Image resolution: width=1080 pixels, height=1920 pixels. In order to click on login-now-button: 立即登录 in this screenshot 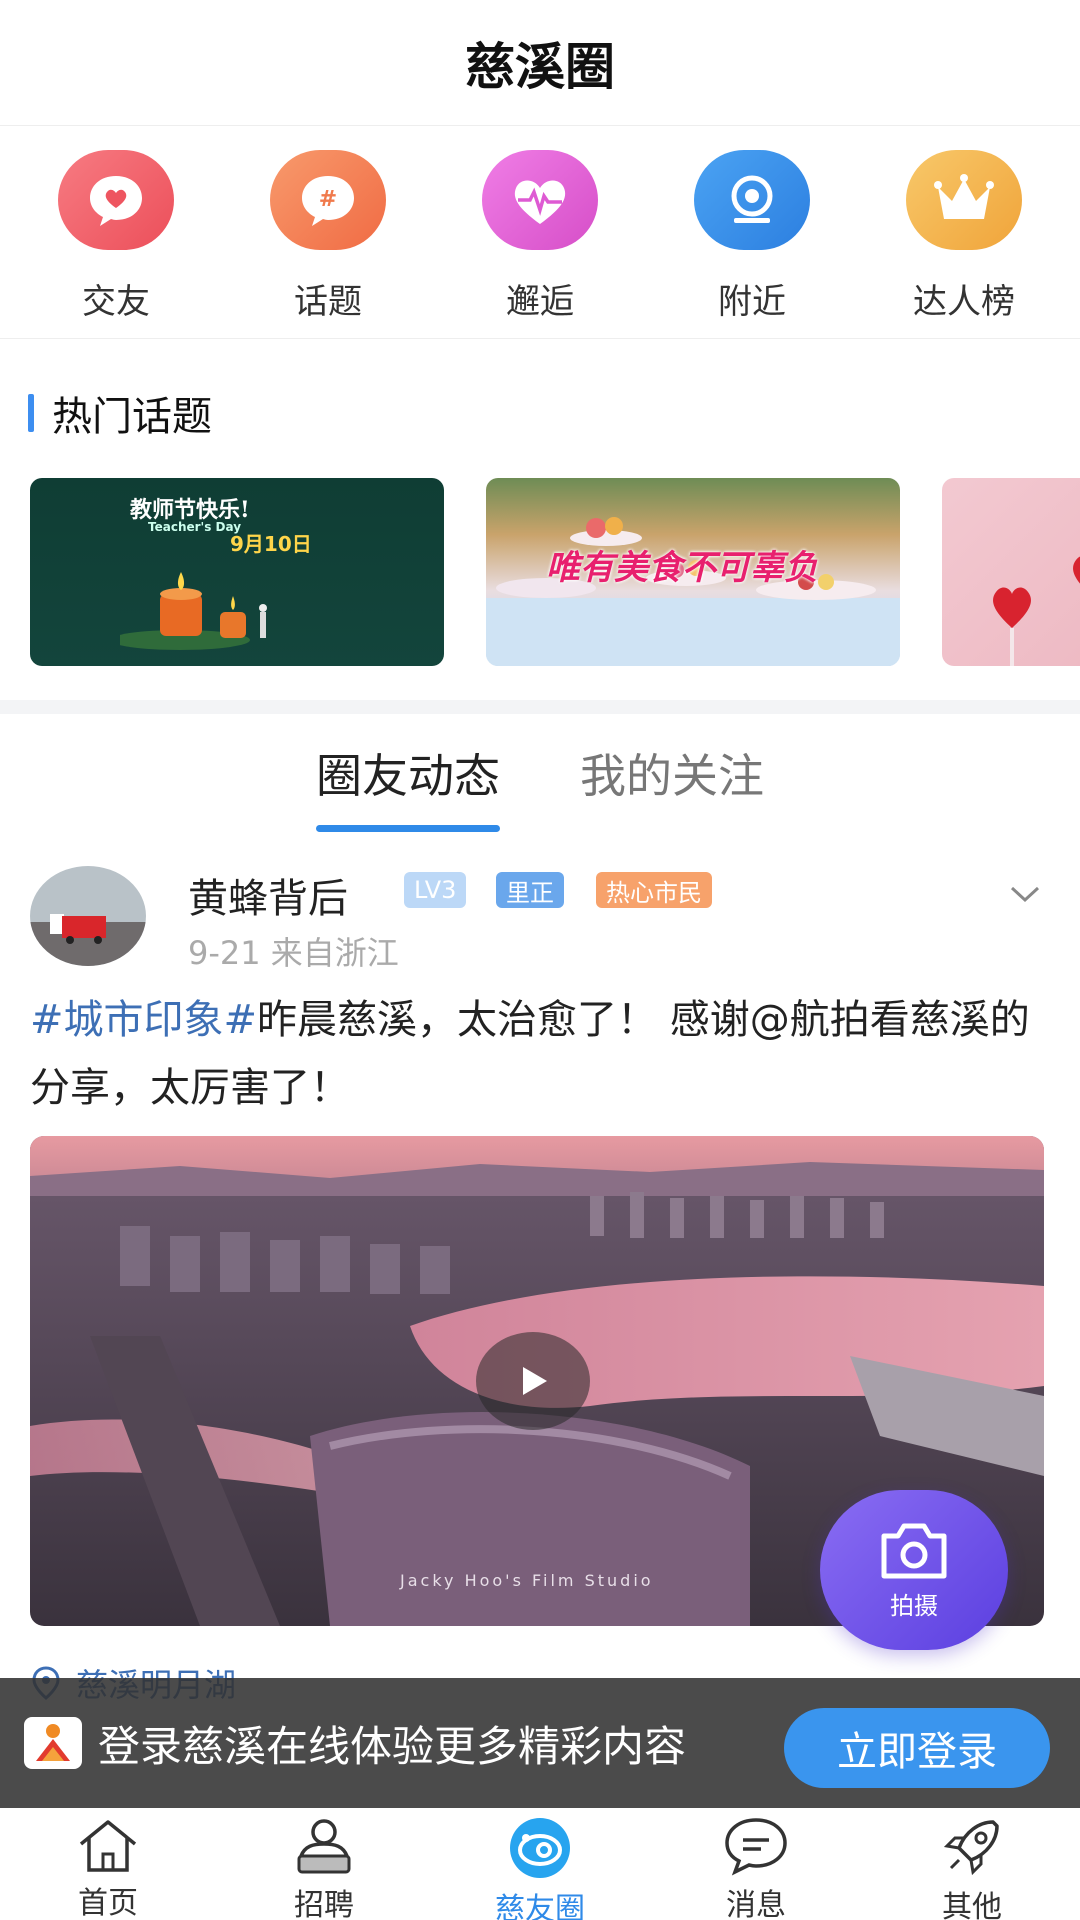, I will do `click(917, 1748)`.